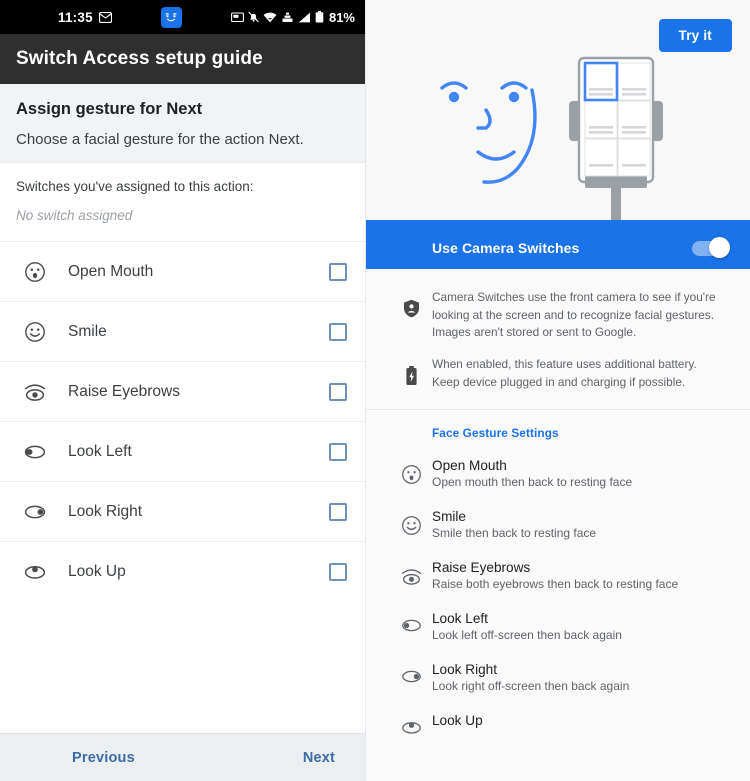  I want to click on pref-row-smile: Smile Smile then back to resting face, so click(558, 524).